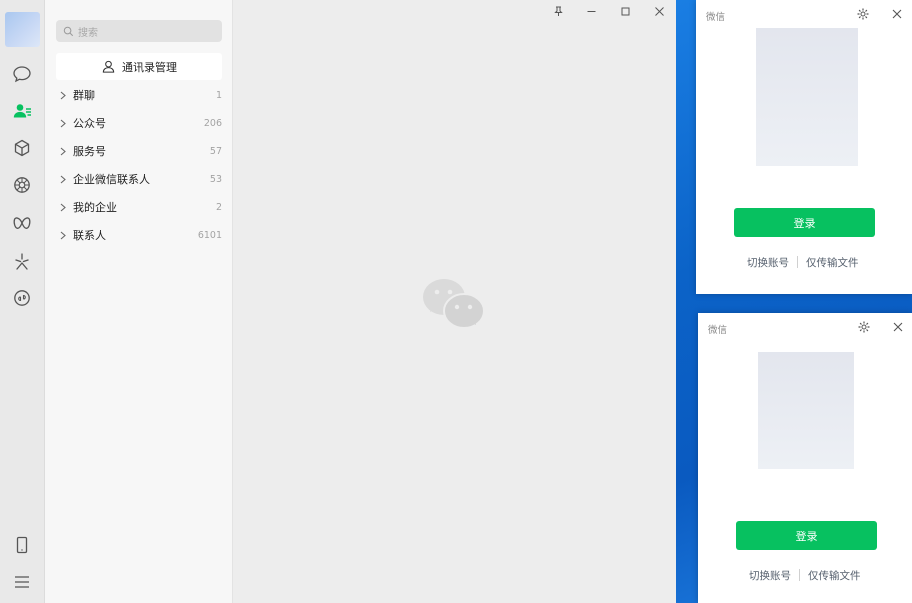  I want to click on menu-icon, so click(22, 582).